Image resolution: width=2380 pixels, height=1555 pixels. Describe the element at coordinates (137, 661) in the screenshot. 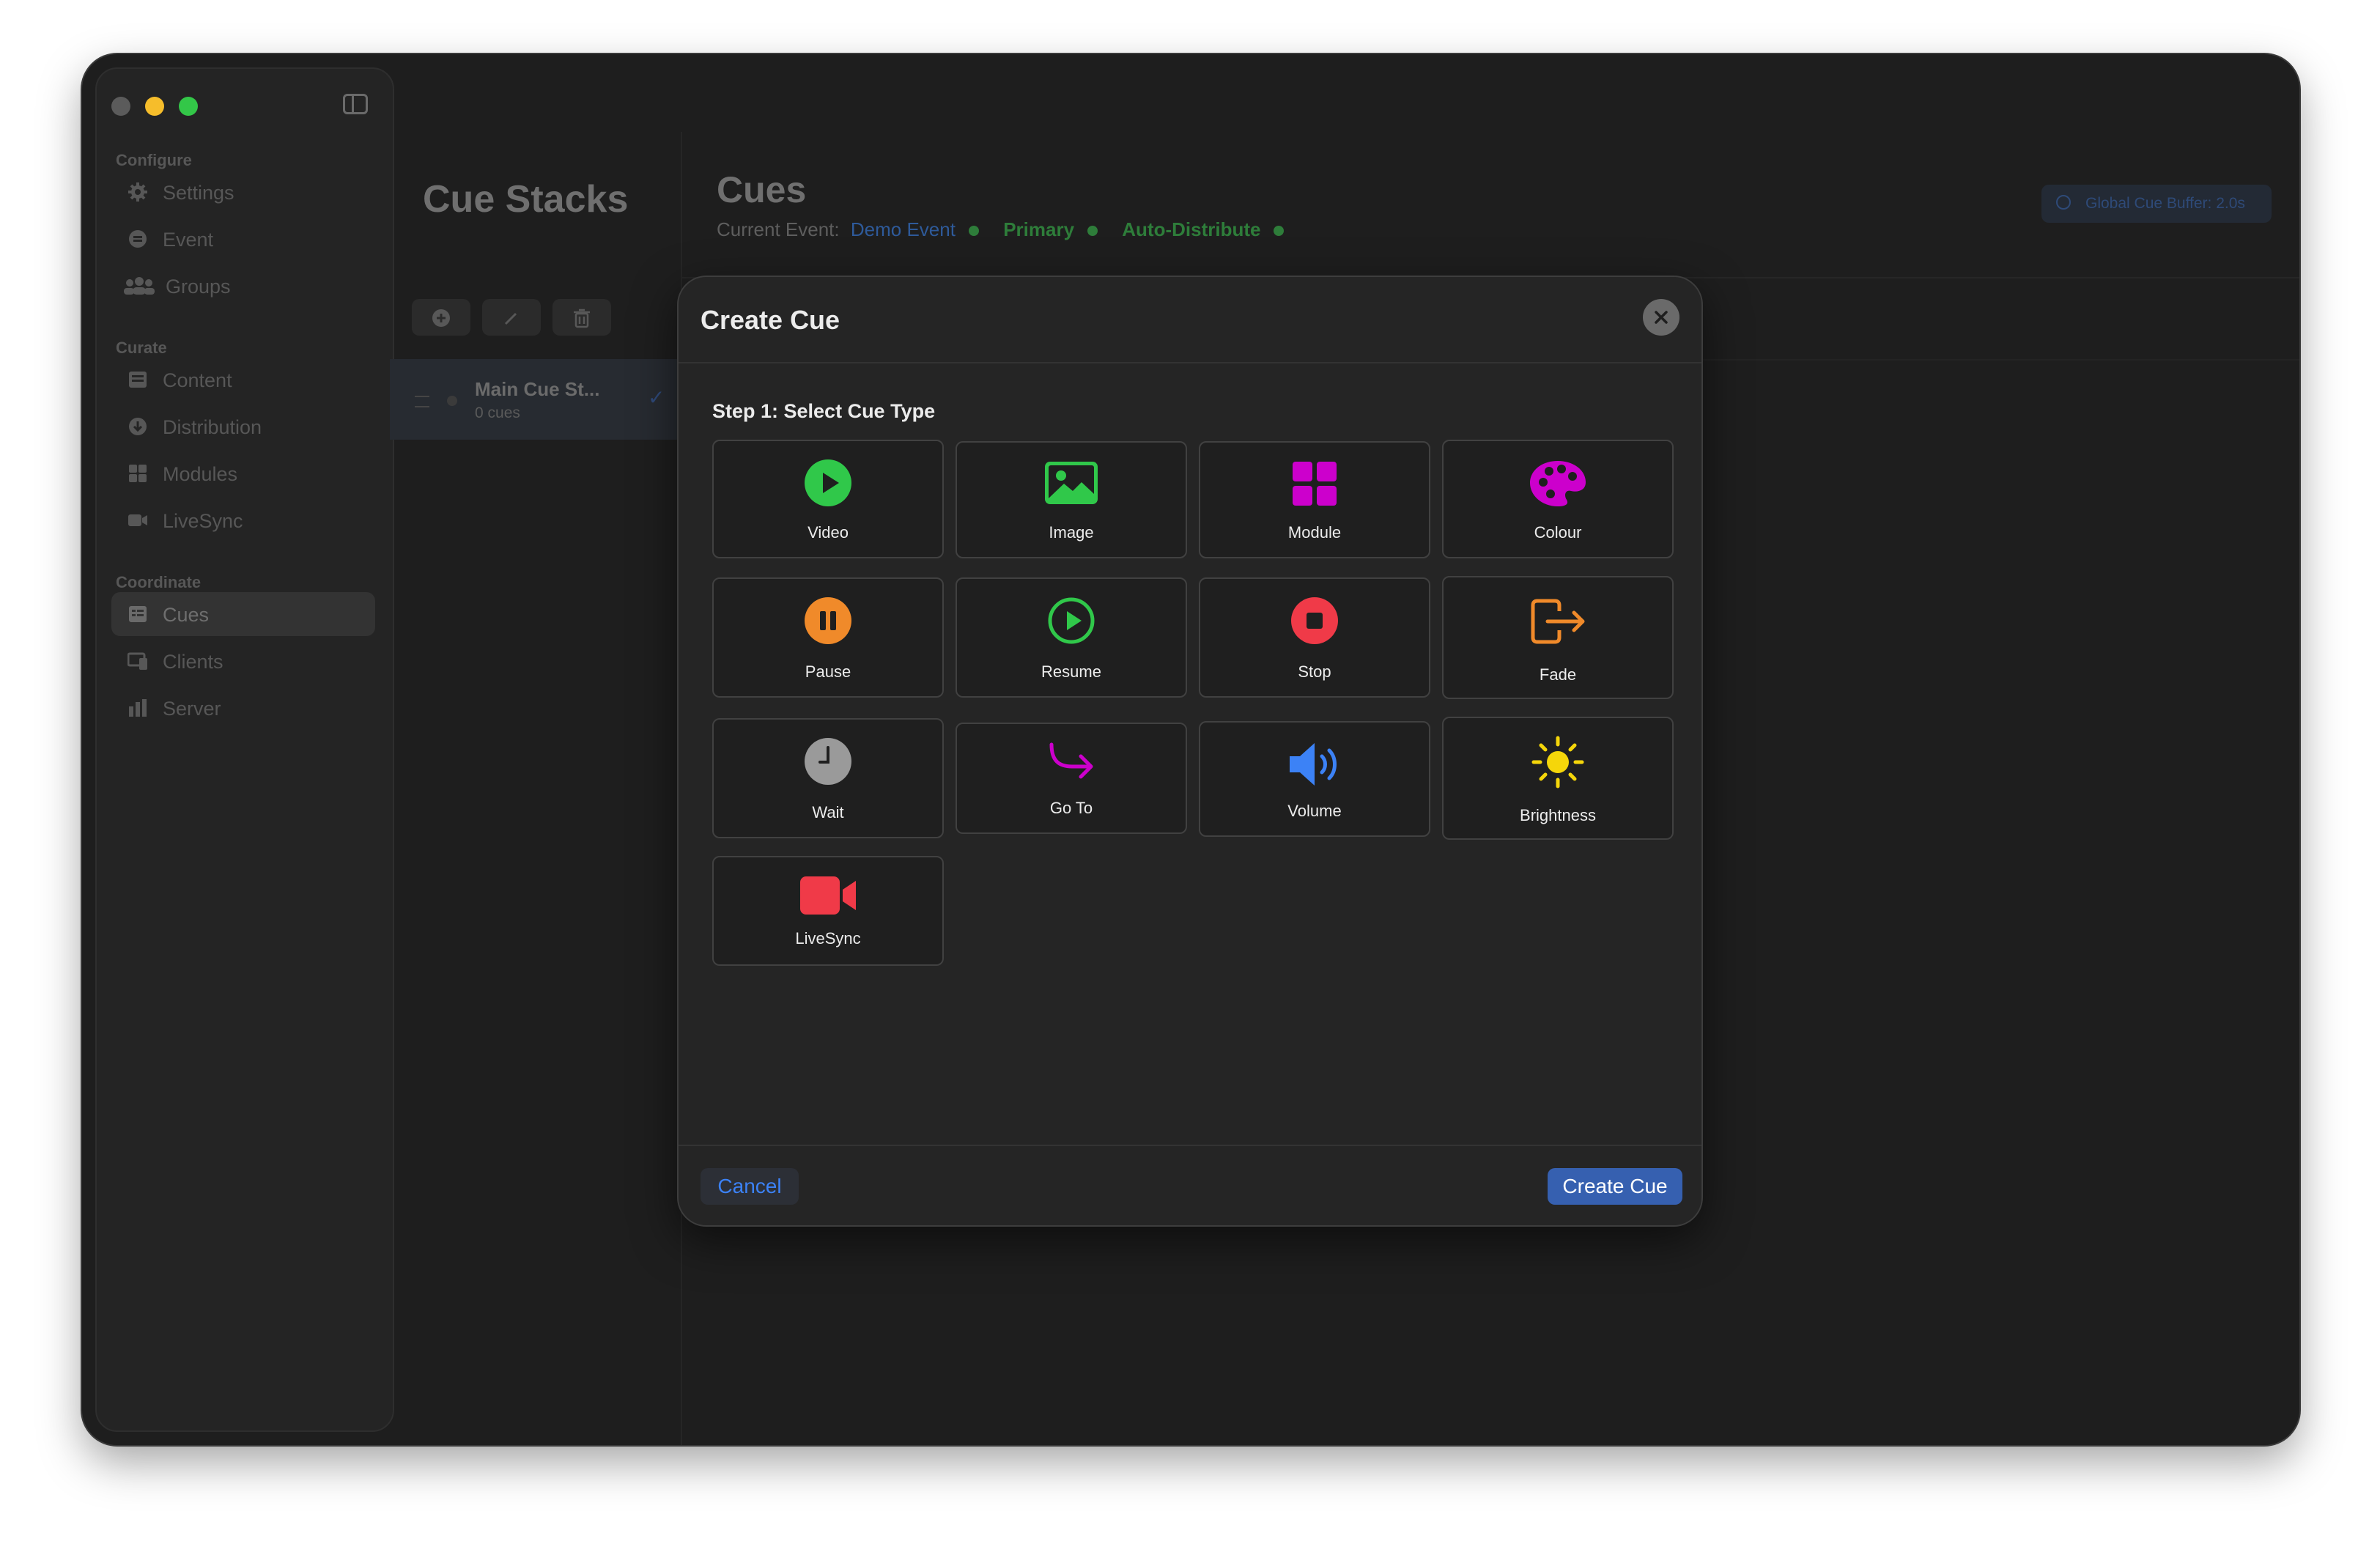

I see `clients-icon` at that location.